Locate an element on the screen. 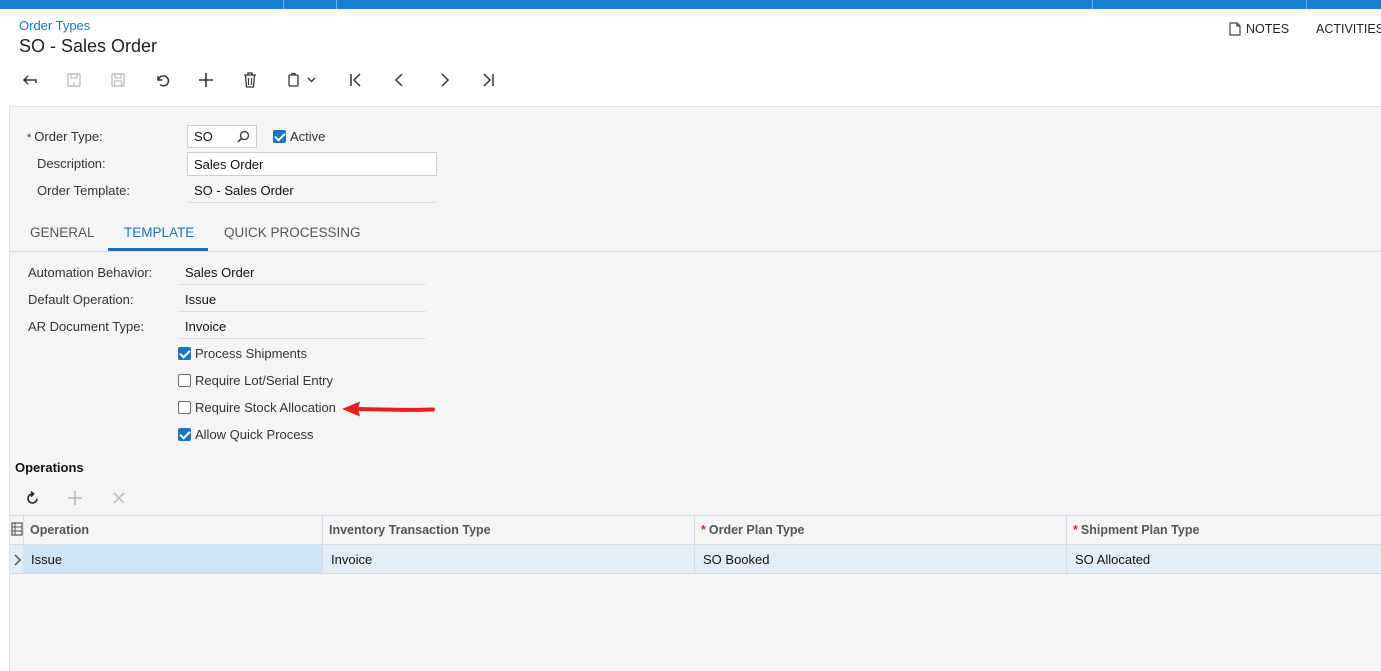 The height and width of the screenshot is (671, 1381). search-icon is located at coordinates (243, 136).